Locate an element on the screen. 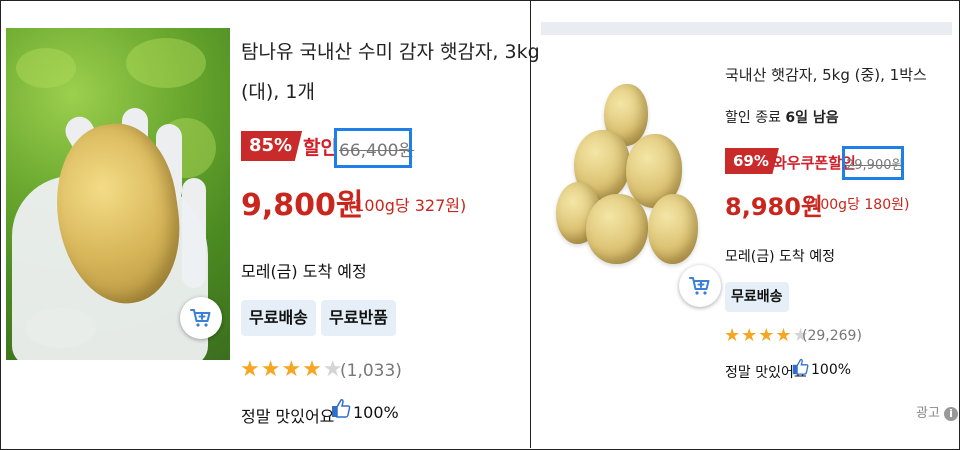 The image size is (960, 450). card2-top-bar is located at coordinates (746, 28).